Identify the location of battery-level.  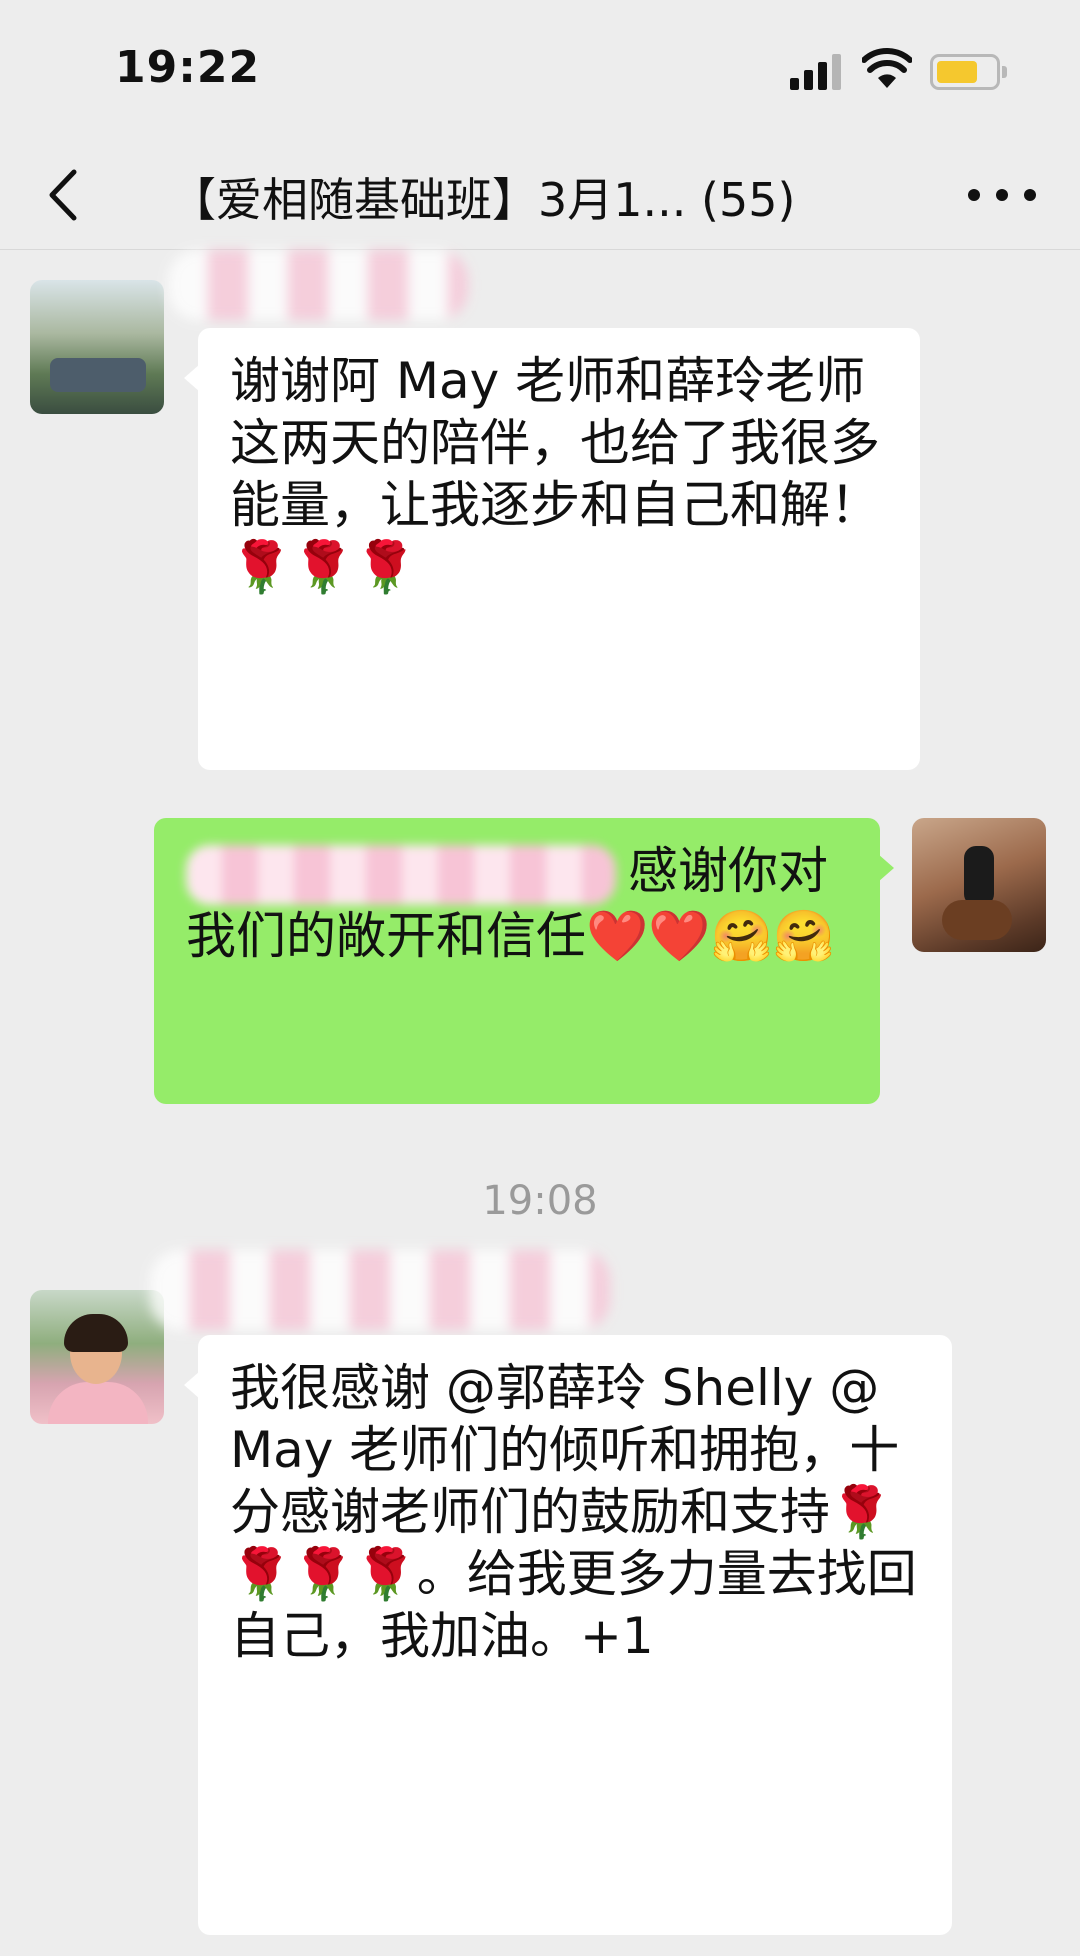
(957, 72).